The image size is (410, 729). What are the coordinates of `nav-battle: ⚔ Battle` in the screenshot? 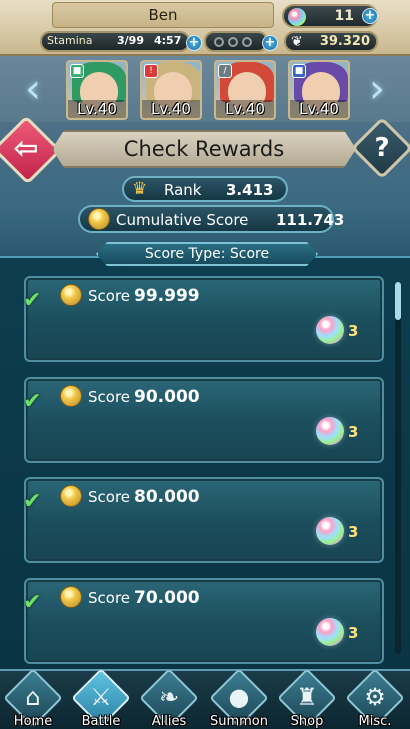 It's located at (101, 698).